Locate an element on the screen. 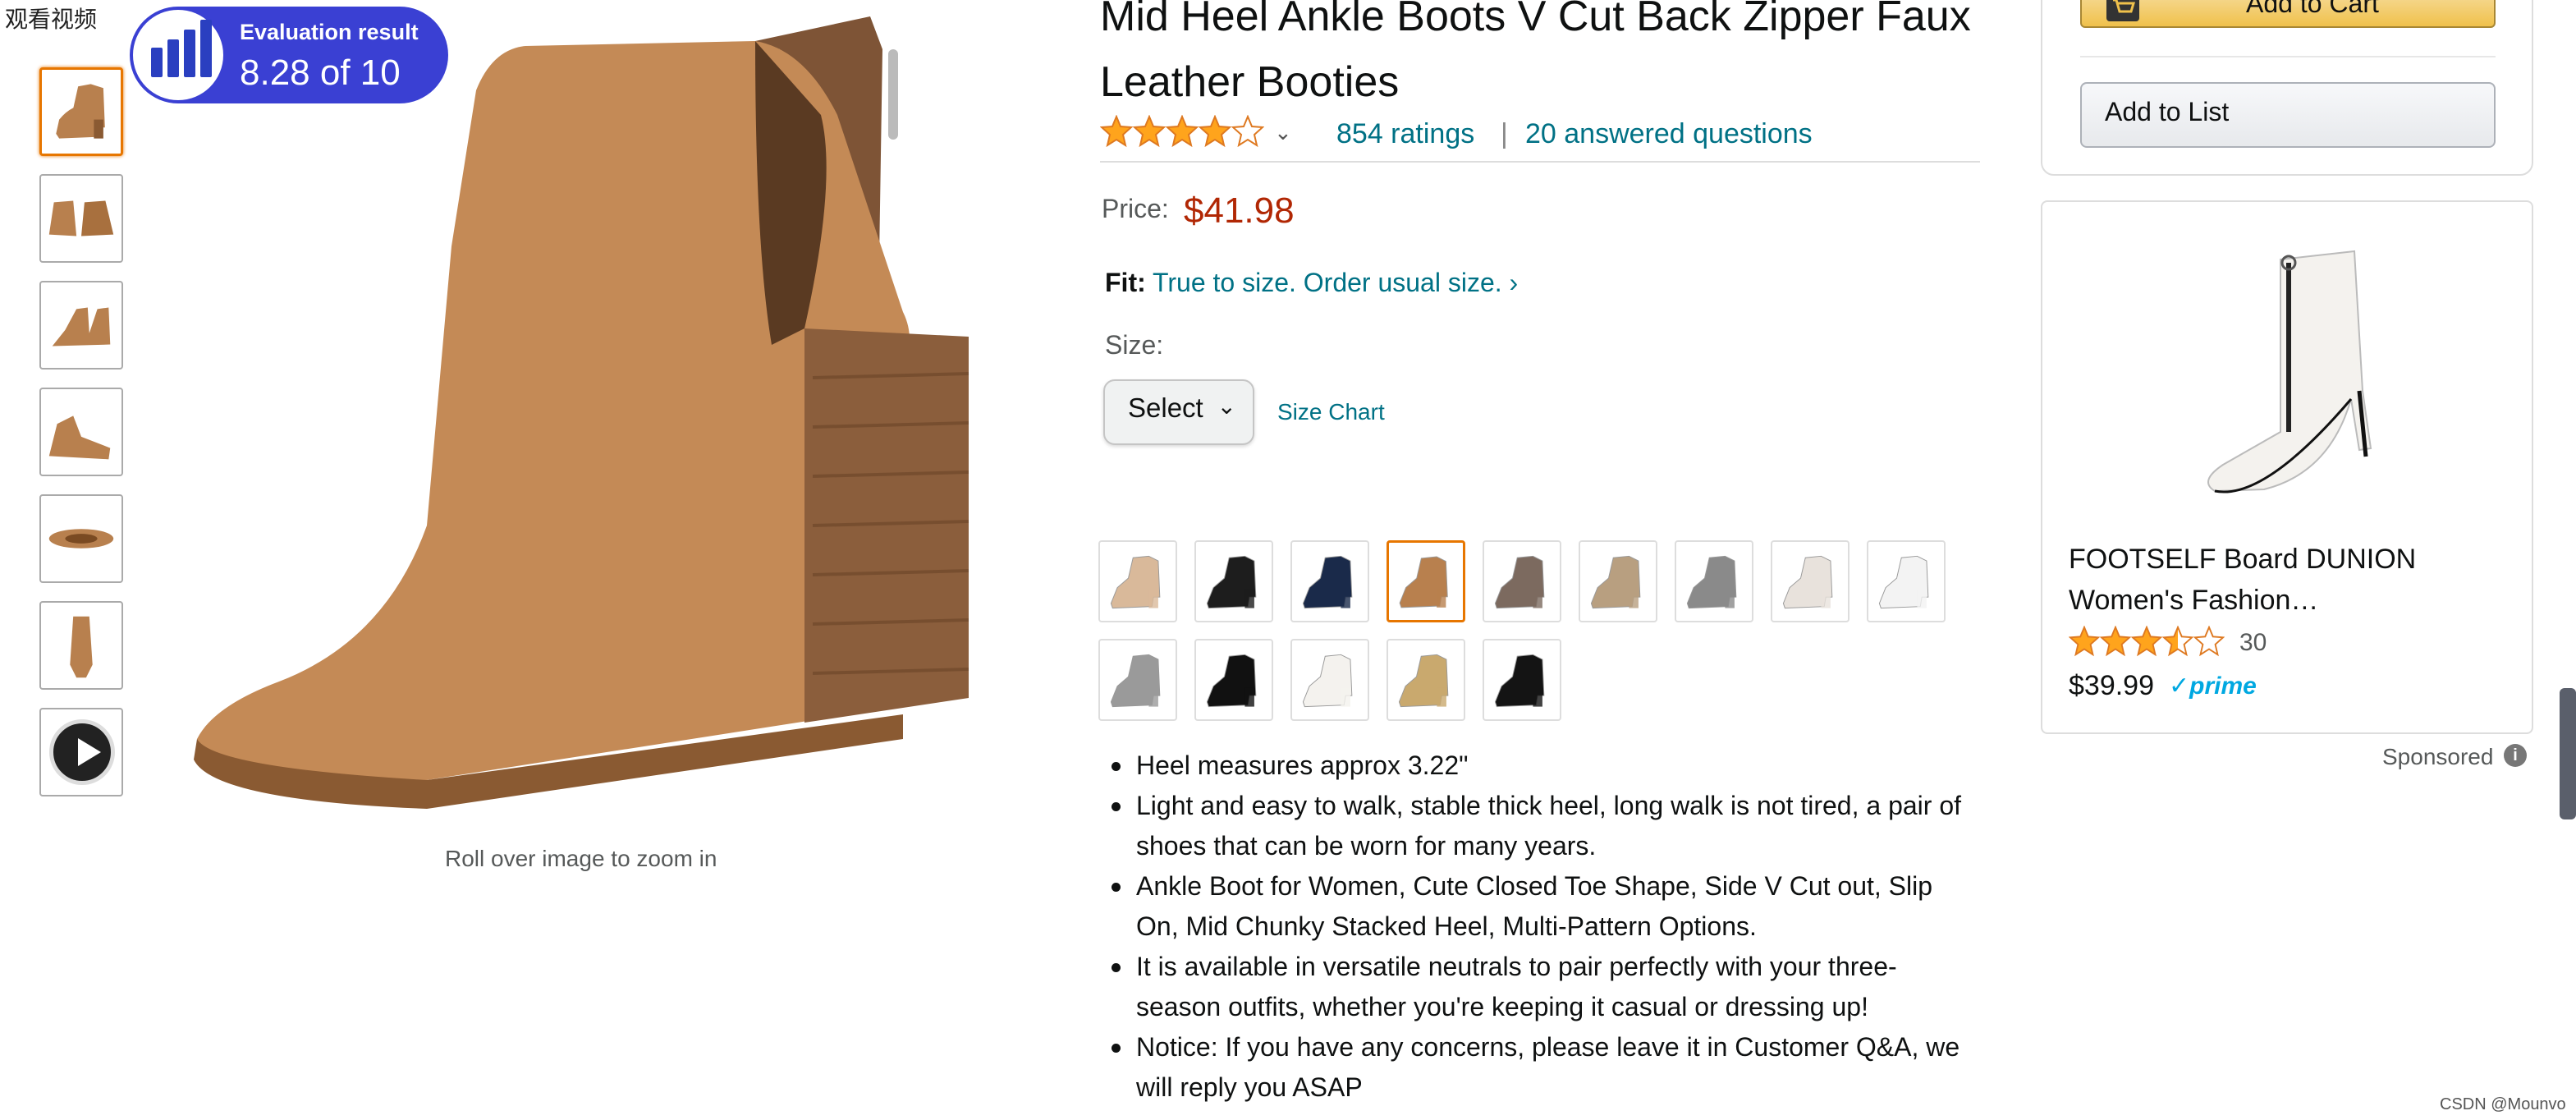 This screenshot has height=1120, width=2576. scrollbar is located at coordinates (2568, 753).